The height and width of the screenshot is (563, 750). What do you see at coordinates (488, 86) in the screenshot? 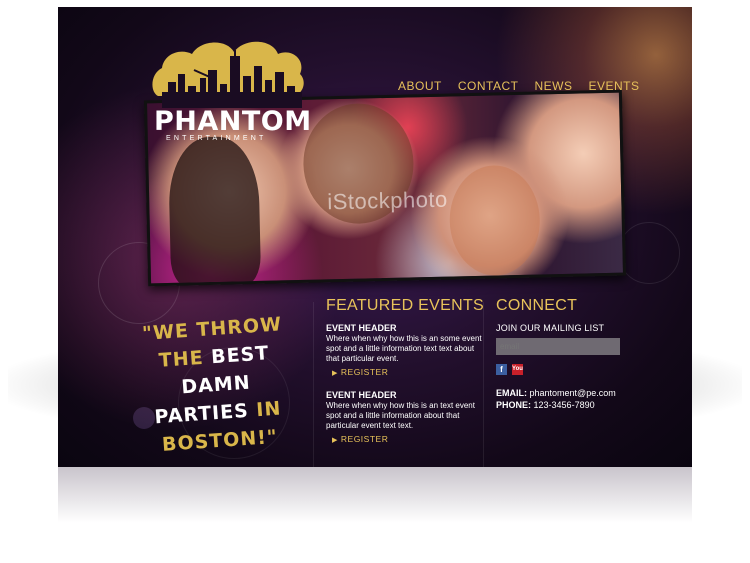
I see `nav-contact: CONTACT` at bounding box center [488, 86].